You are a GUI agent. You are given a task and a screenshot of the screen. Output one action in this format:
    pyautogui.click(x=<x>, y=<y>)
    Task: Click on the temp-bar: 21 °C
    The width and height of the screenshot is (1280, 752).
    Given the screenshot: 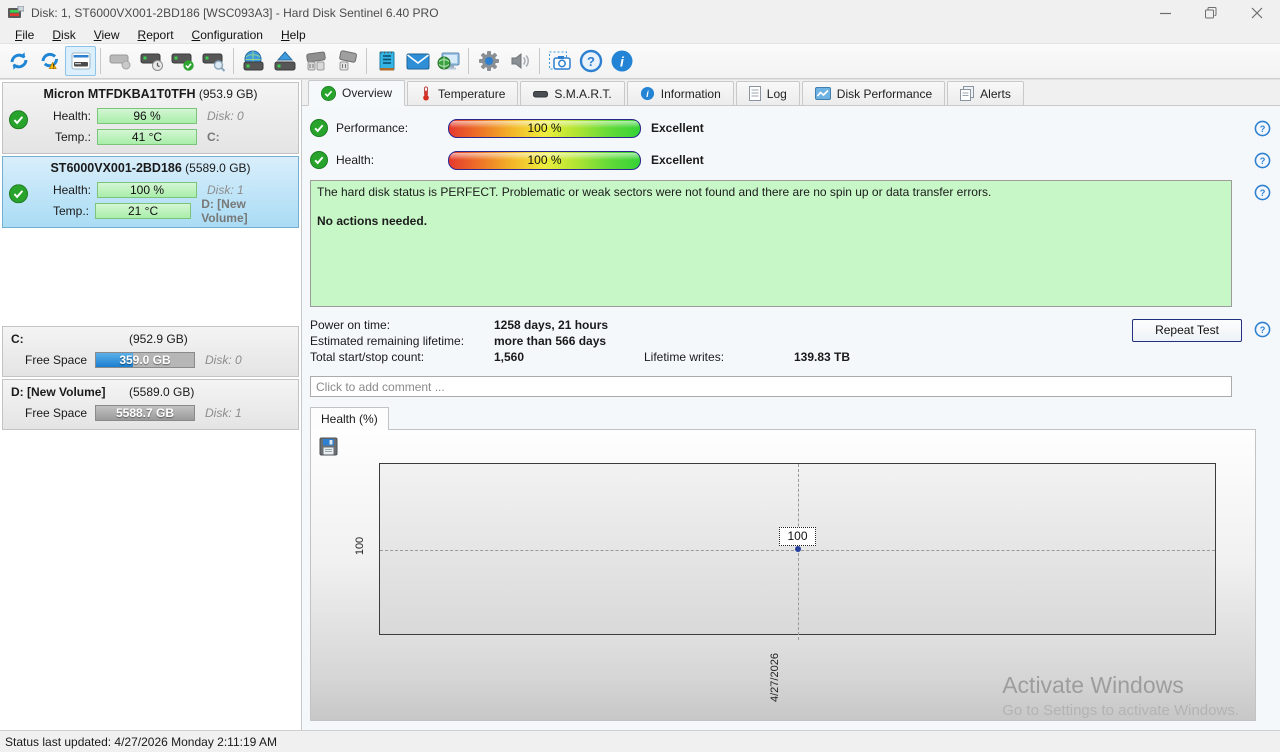 What is the action you would take?
    pyautogui.click(x=143, y=210)
    